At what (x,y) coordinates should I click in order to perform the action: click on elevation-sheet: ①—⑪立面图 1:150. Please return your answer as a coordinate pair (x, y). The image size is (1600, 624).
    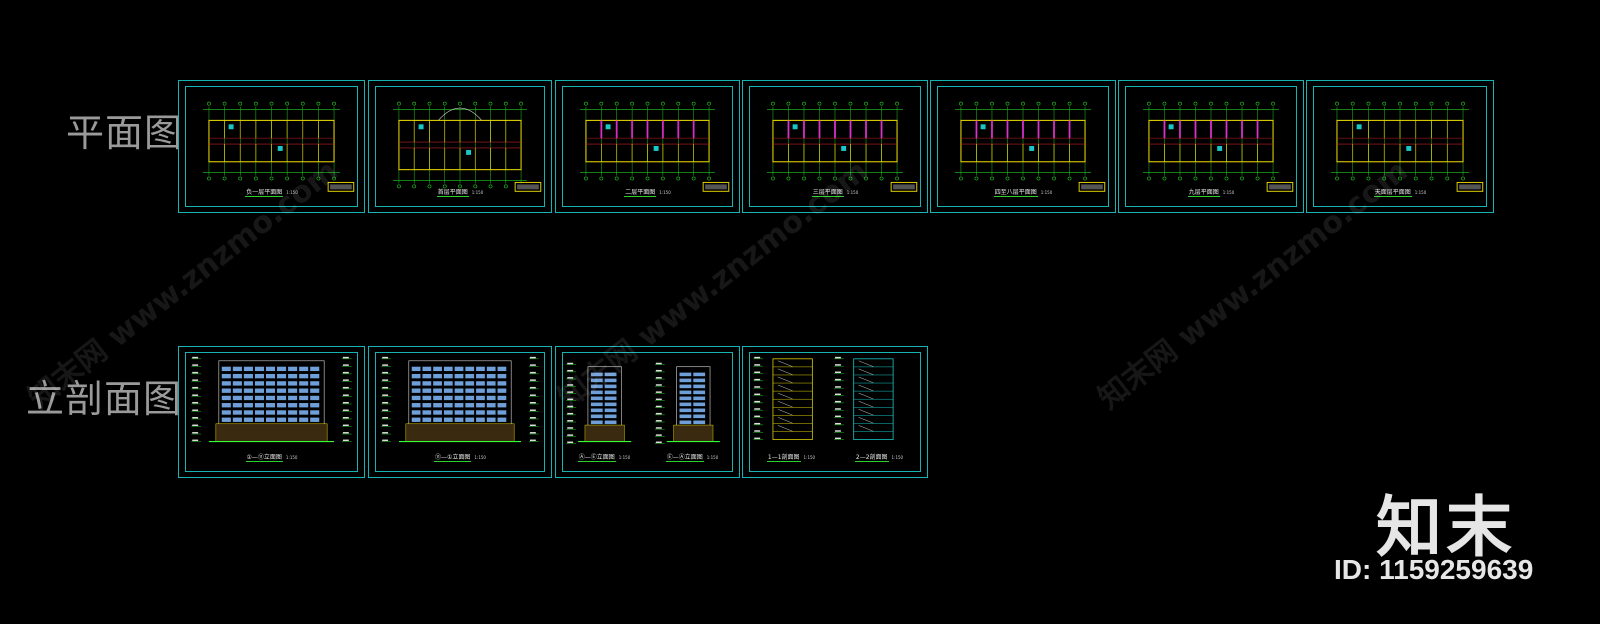
    Looking at the image, I should click on (271, 412).